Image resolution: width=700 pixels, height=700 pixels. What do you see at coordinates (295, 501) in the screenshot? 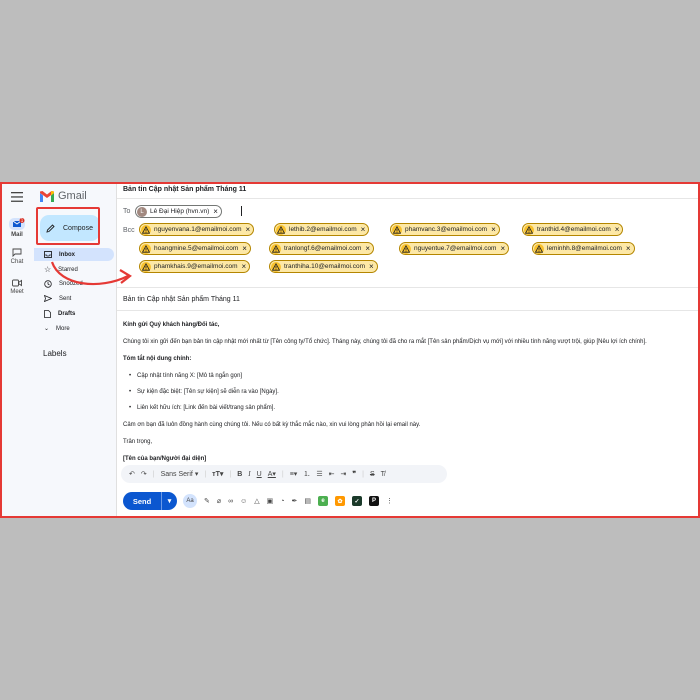
I see `signature-icon: ✒` at bounding box center [295, 501].